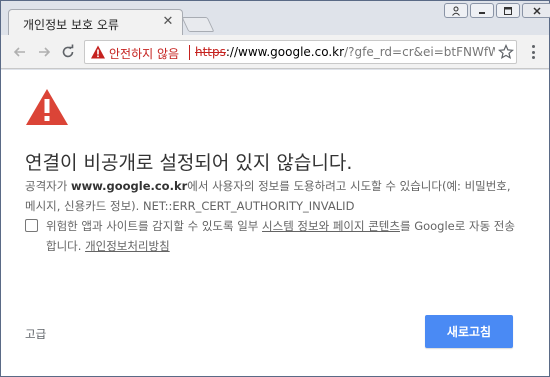  What do you see at coordinates (285, 52) in the screenshot?
I see `url-host: ://www.google.co.kr` at bounding box center [285, 52].